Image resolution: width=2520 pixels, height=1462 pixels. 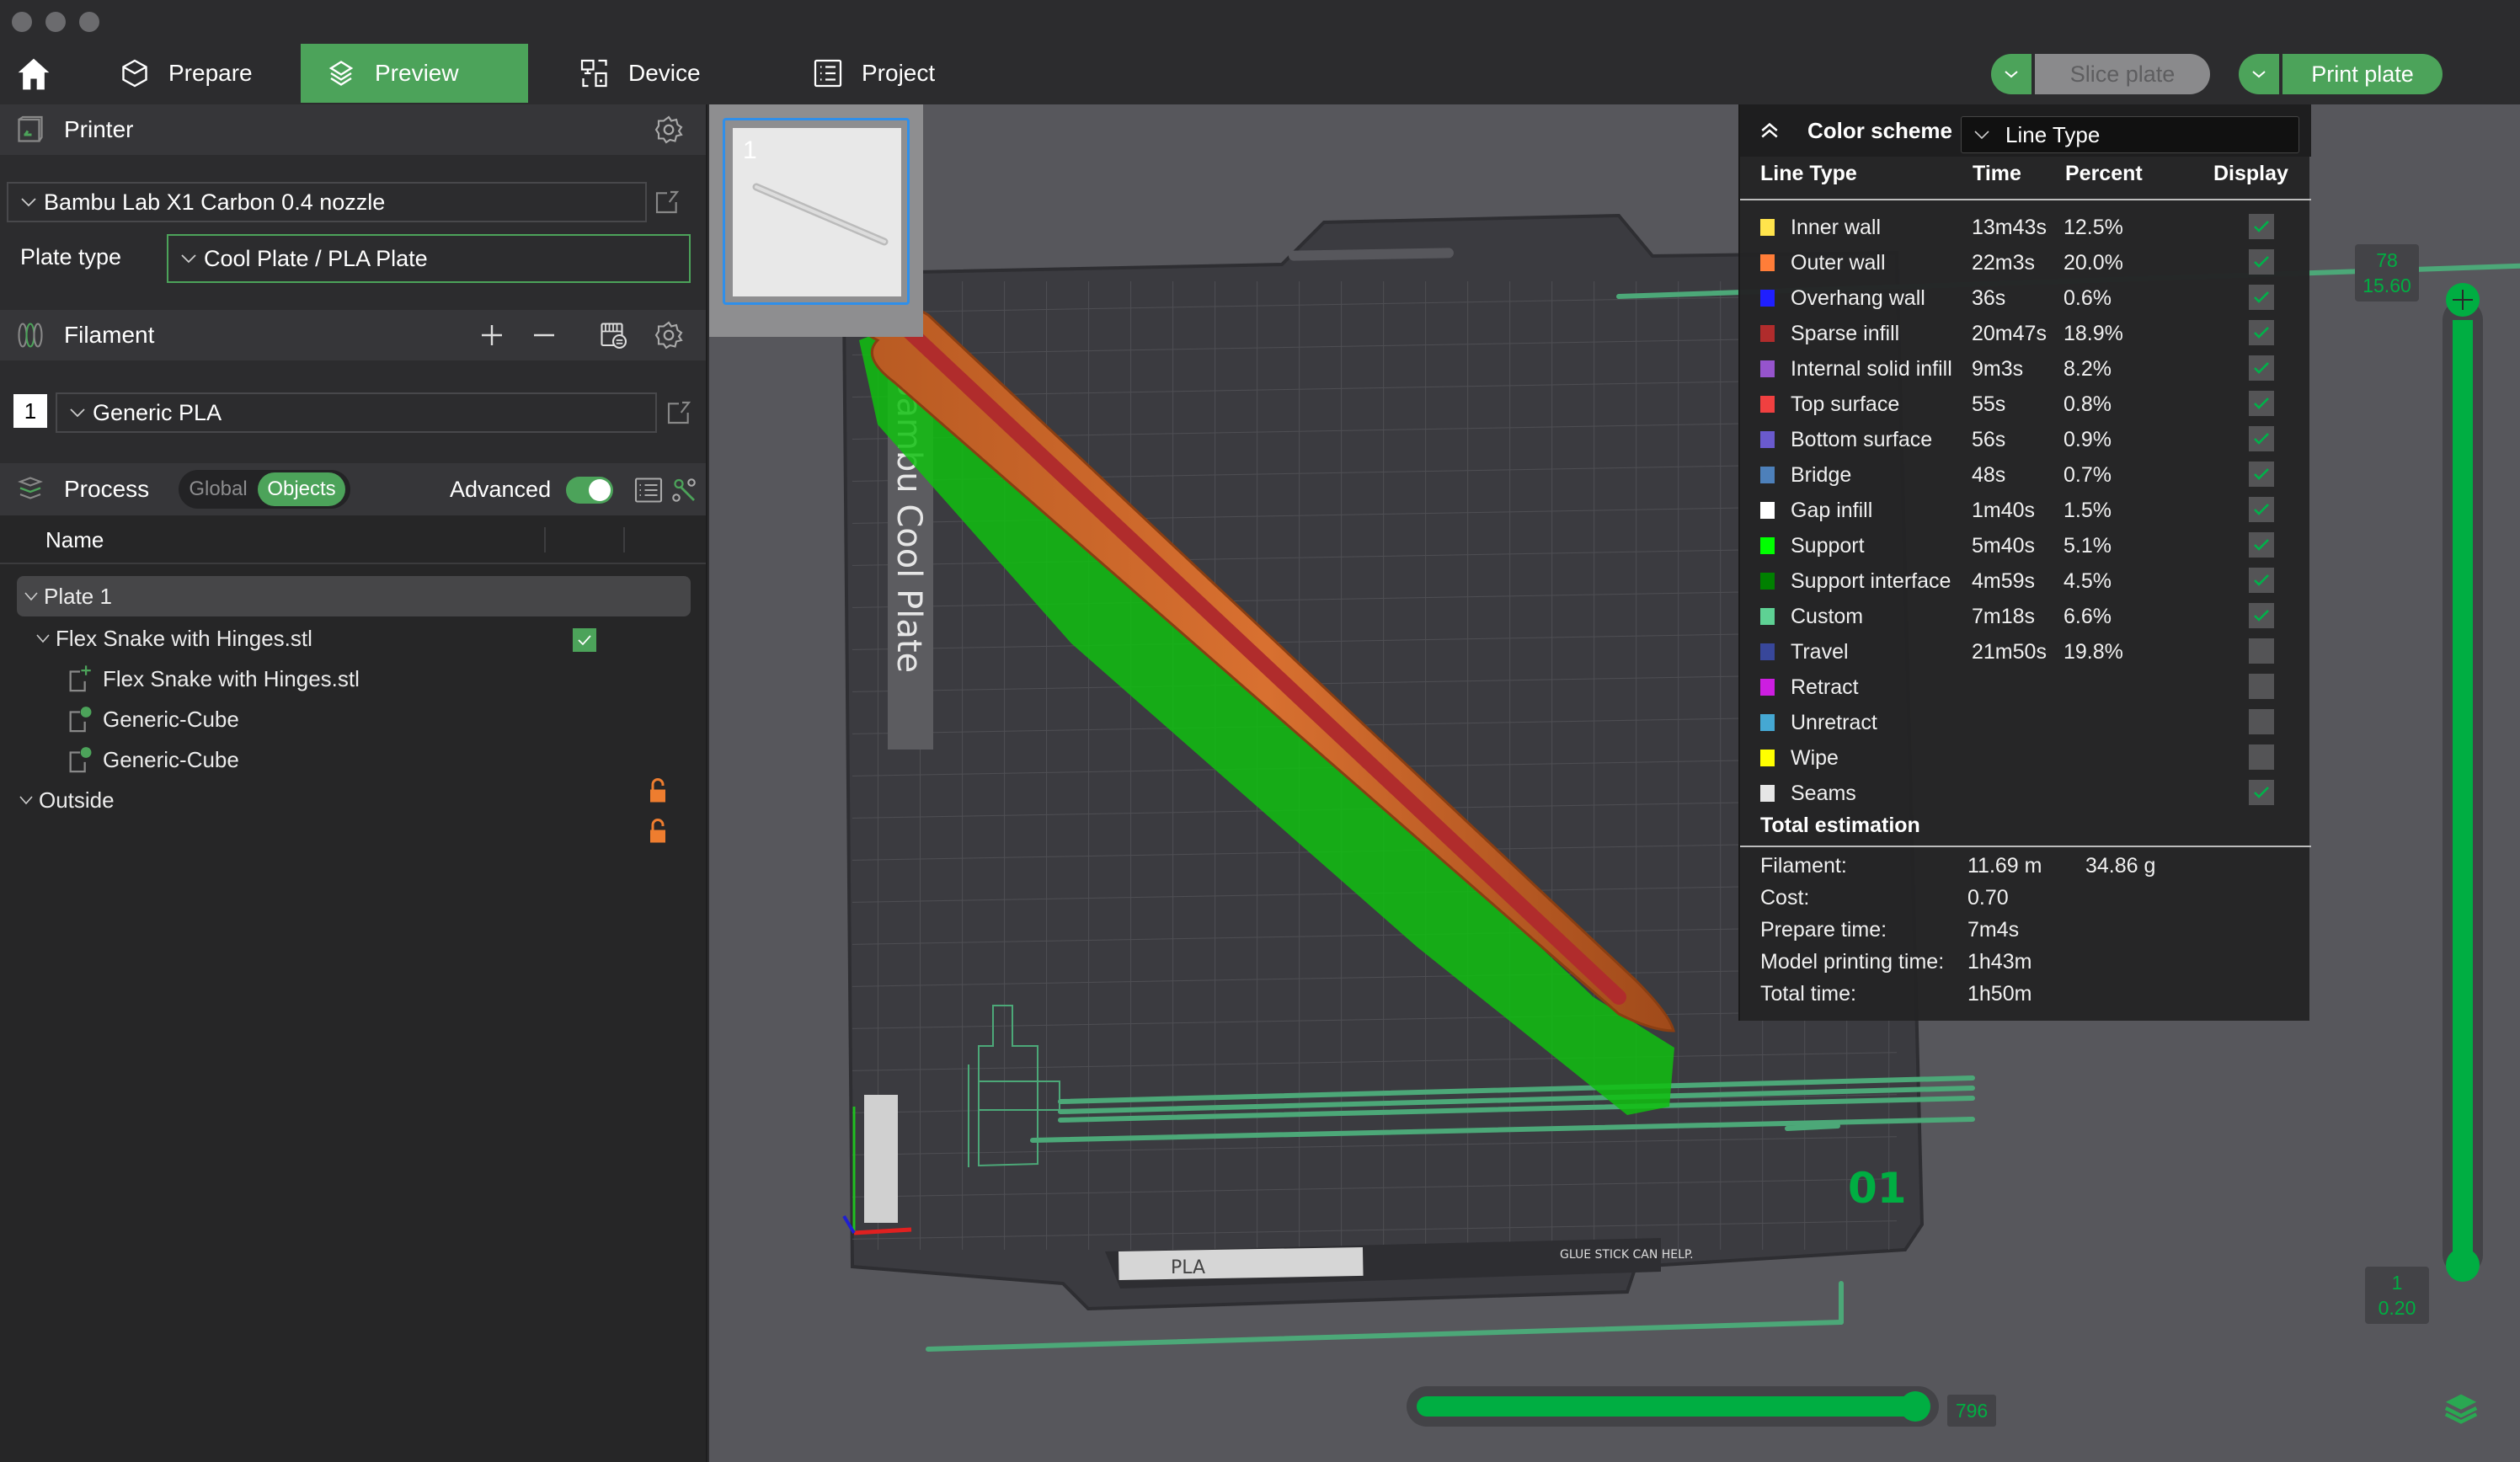 What do you see at coordinates (2025, 403) in the screenshot?
I see `legend-row: Top surface 55s 0.8%` at bounding box center [2025, 403].